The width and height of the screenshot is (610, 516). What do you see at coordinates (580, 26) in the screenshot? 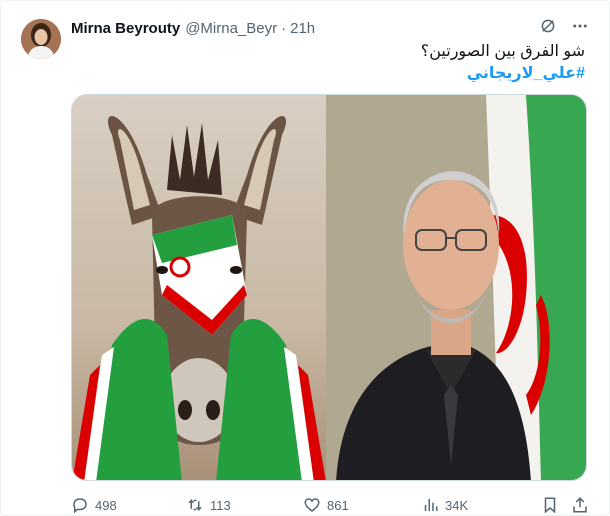
I see `more-icon` at bounding box center [580, 26].